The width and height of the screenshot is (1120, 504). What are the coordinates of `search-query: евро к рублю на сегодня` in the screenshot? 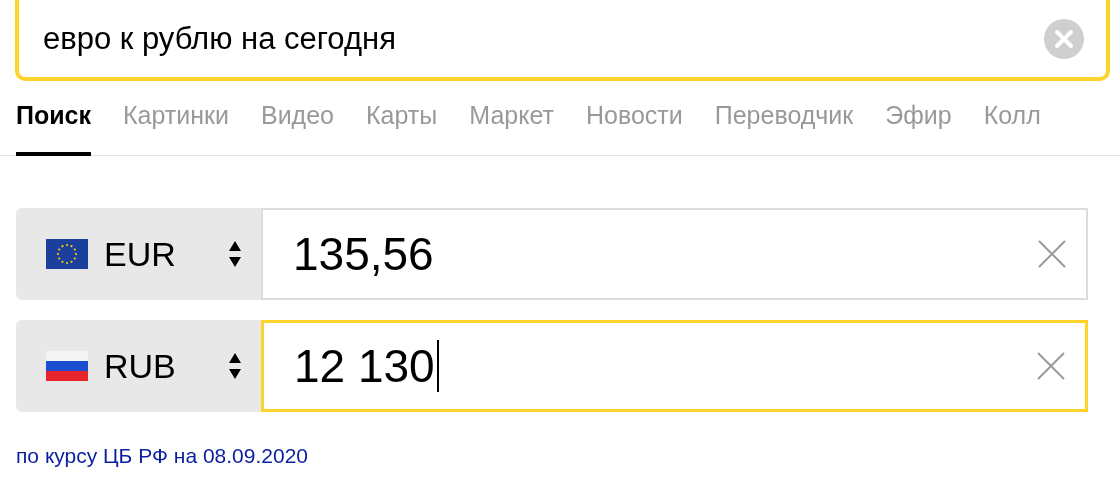 It's located at (220, 38).